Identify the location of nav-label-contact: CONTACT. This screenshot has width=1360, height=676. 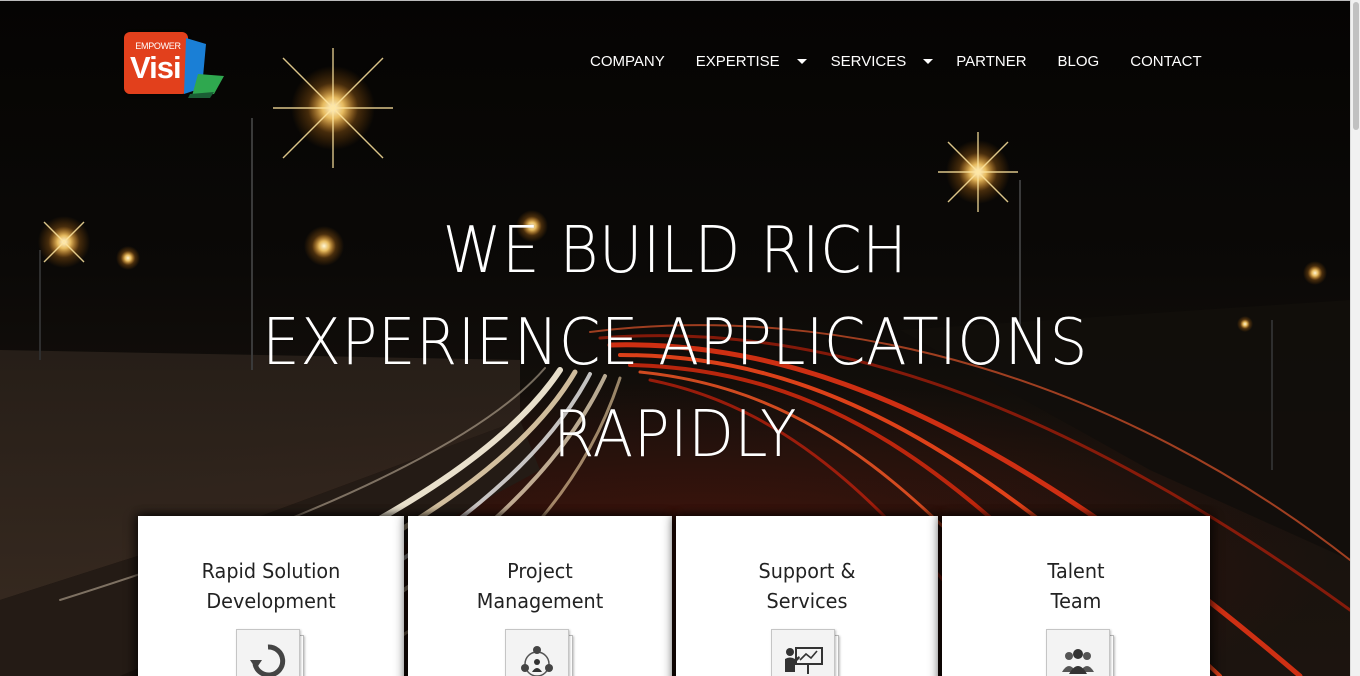
(1166, 61).